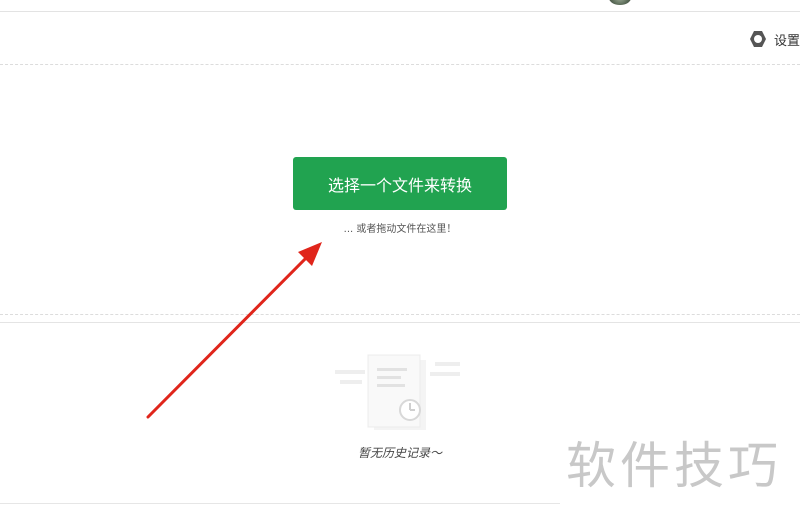 This screenshot has height=521, width=800. I want to click on upload-area-top-border, so click(400, 64).